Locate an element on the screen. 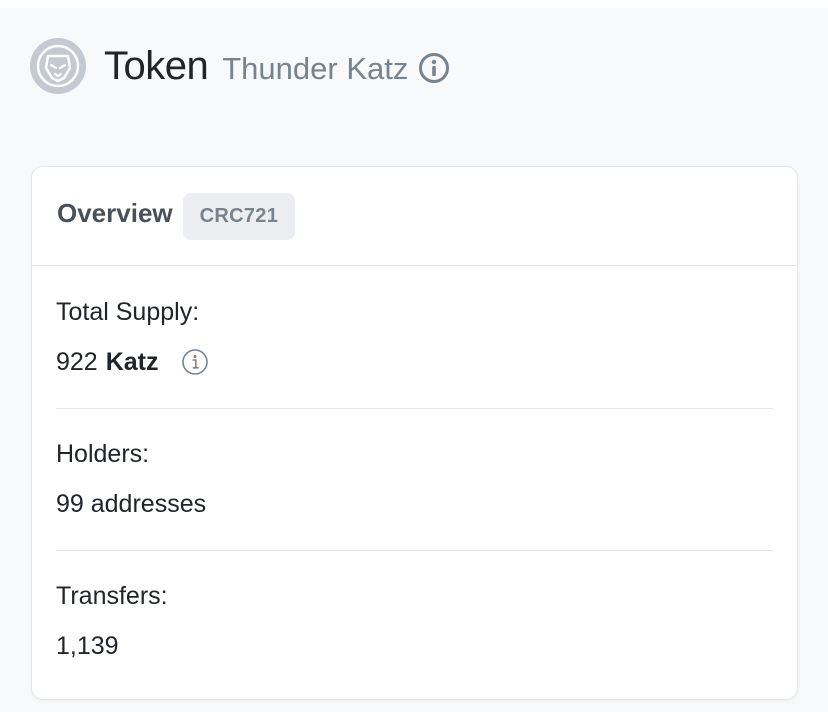 The image size is (828, 712). total-supply-value: 922 Katz is located at coordinates (414, 362).